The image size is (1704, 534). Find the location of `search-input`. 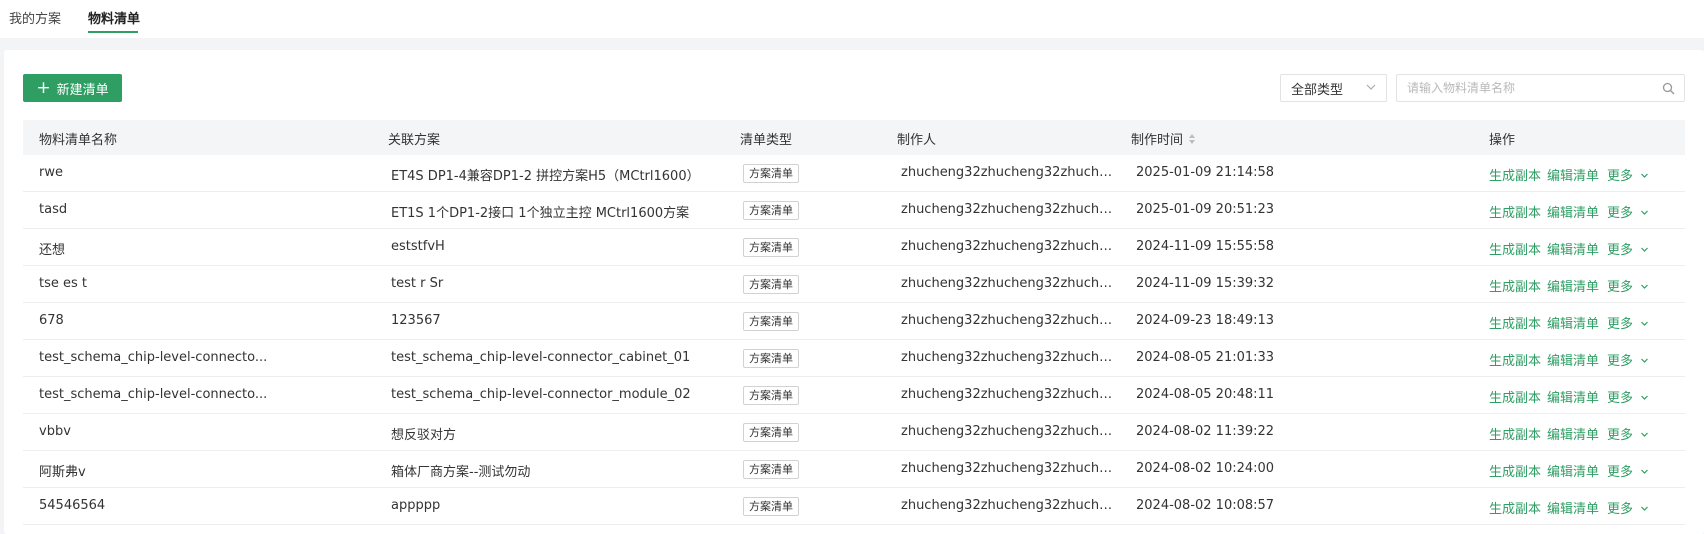

search-input is located at coordinates (1522, 88).